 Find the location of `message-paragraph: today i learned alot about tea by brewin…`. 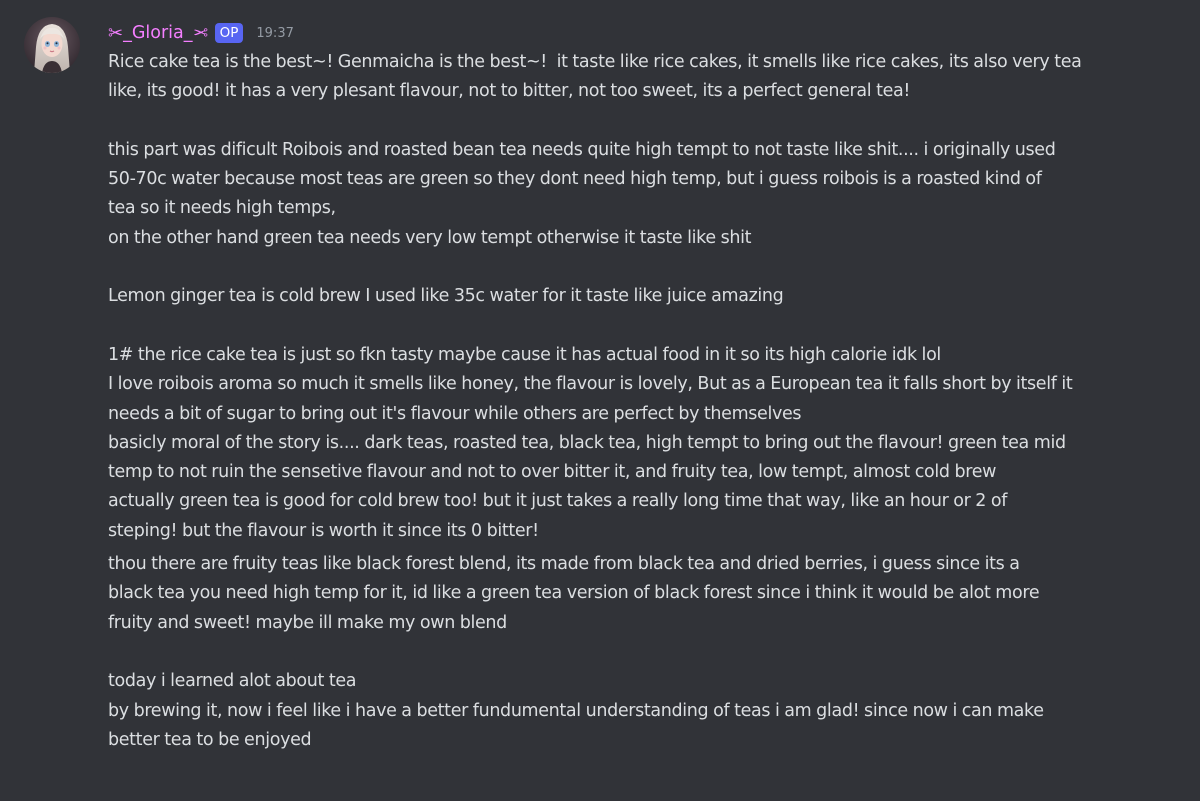

message-paragraph: today i learned alot about tea by brewin… is located at coordinates (648, 711).